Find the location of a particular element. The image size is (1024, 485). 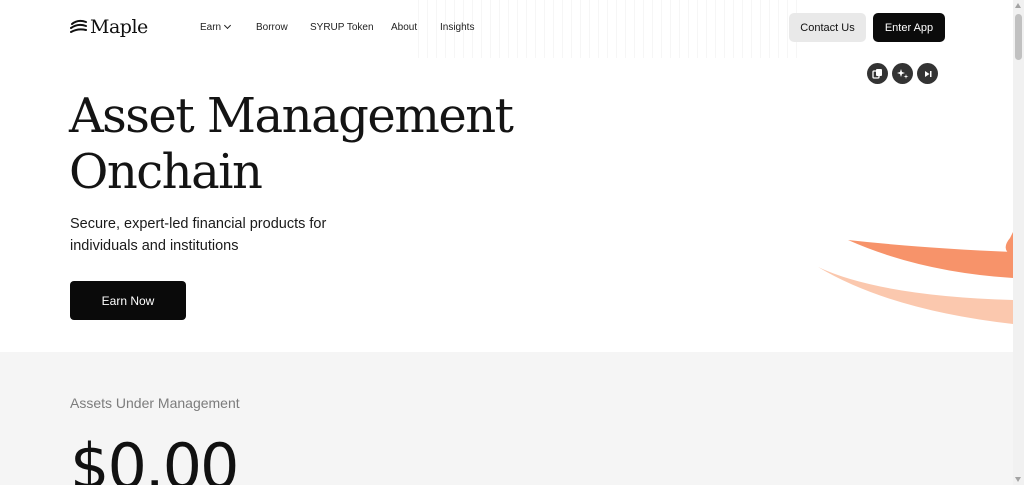

title-line-2: Onchain is located at coordinates (166, 172).